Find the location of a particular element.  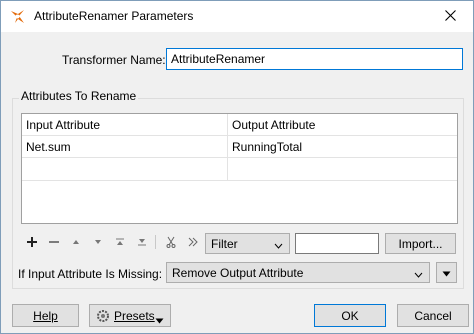

close-icon is located at coordinates (450, 16).